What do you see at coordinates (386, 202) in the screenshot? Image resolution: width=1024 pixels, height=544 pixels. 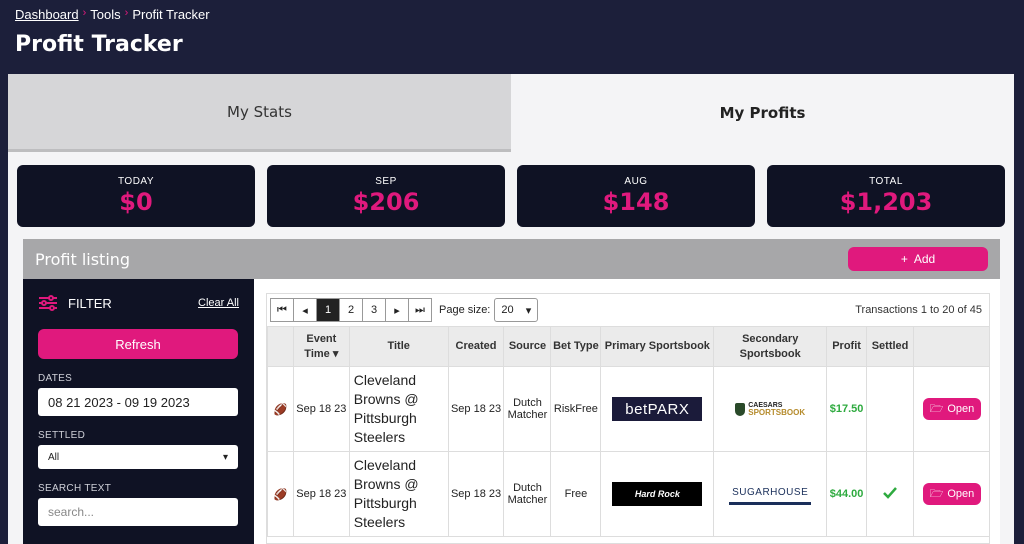 I see `stat-value: $206` at bounding box center [386, 202].